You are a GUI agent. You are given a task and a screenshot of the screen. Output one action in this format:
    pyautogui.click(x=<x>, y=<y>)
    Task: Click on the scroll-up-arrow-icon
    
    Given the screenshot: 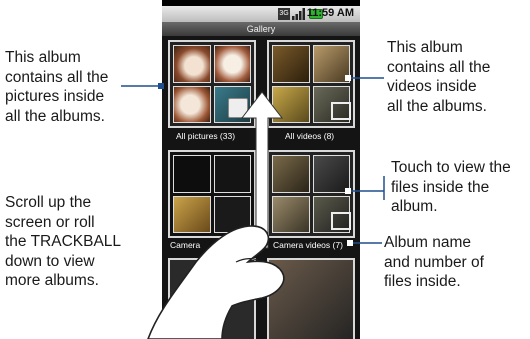 What is the action you would take?
    pyautogui.click(x=262, y=170)
    